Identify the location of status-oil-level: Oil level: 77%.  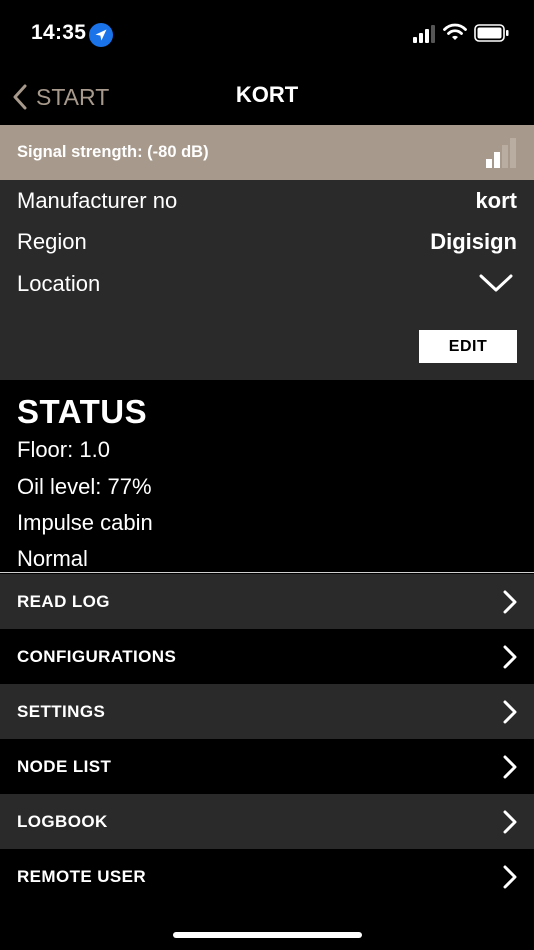
(84, 486).